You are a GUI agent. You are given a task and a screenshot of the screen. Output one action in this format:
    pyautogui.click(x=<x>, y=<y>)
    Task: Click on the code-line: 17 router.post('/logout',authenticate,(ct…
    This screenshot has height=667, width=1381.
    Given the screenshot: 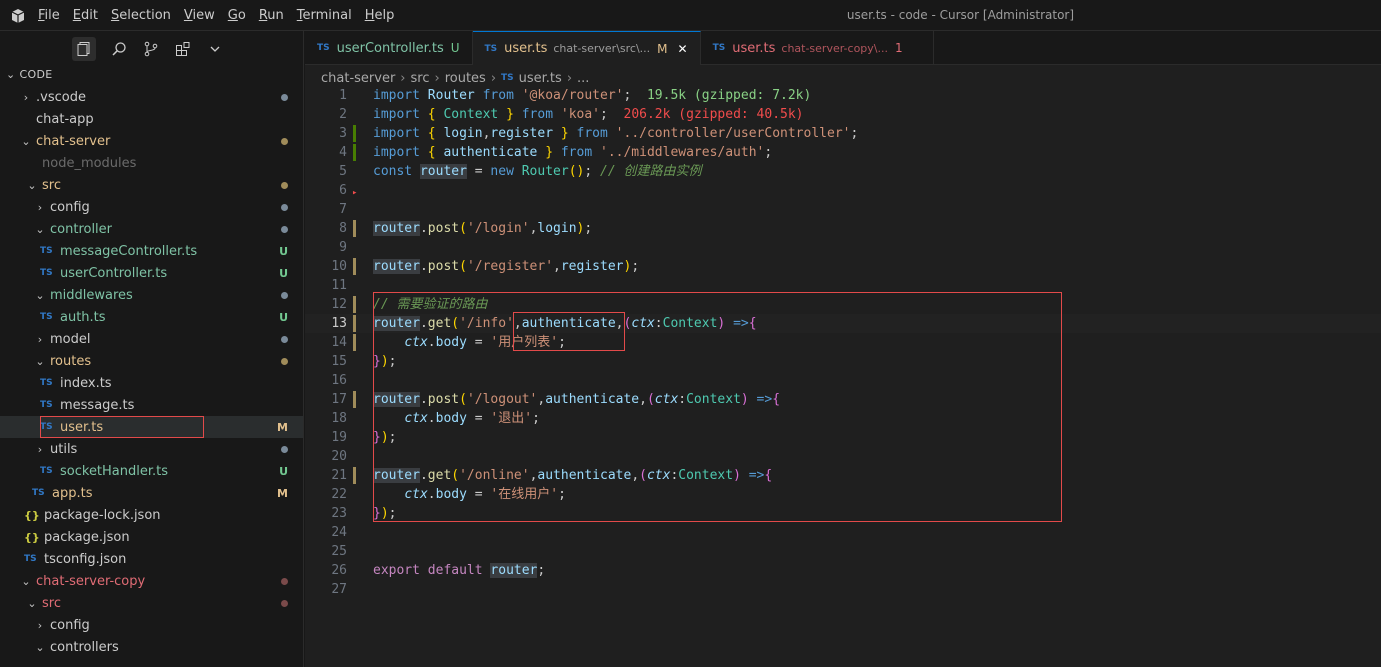 What is the action you would take?
    pyautogui.click(x=843, y=399)
    